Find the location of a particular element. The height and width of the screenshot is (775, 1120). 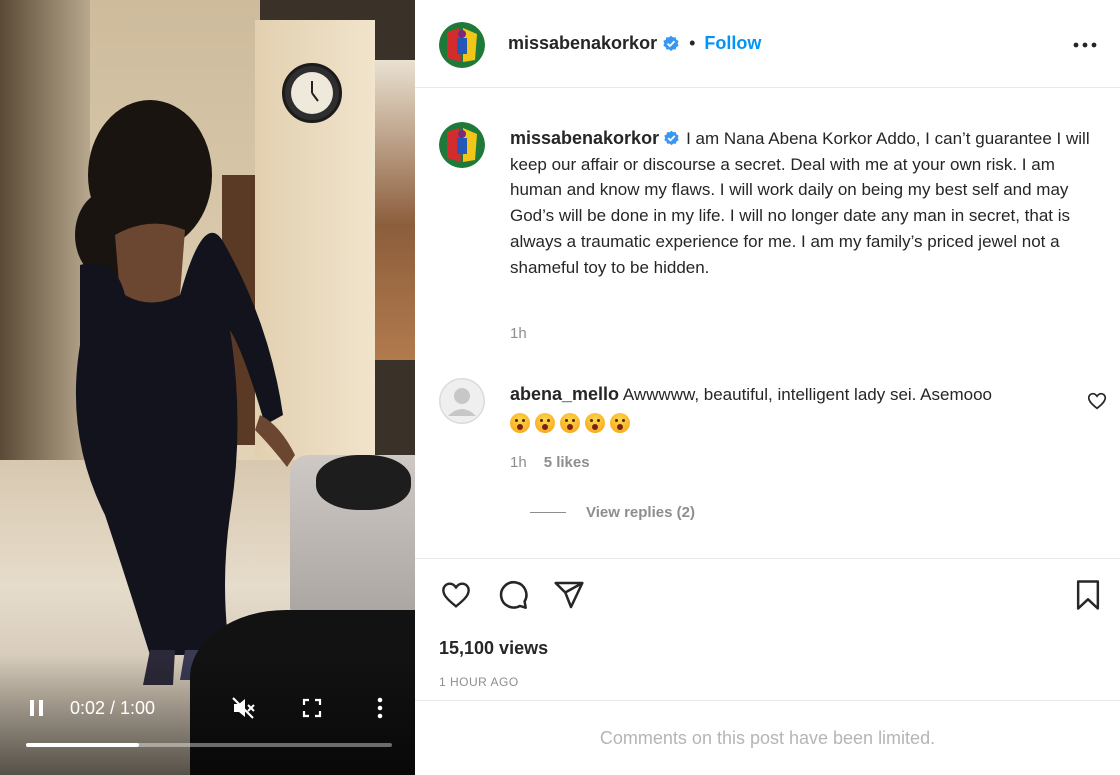

muted-speaker-icon is located at coordinates (243, 708).